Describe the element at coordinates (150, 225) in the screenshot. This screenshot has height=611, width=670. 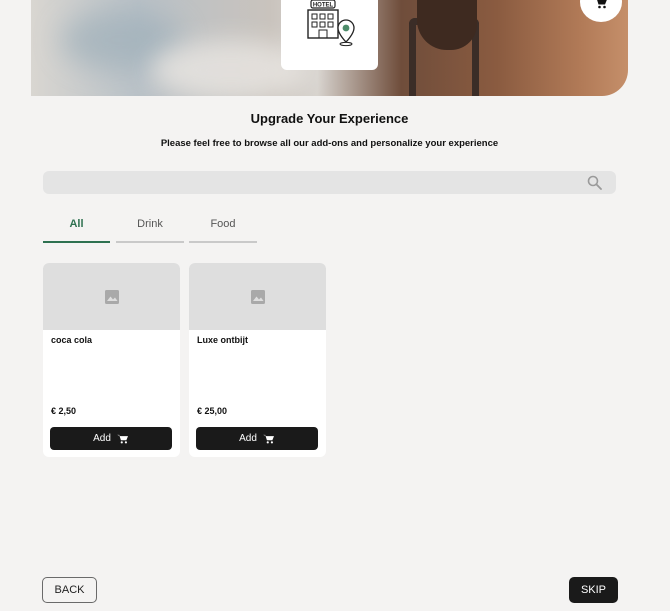
I see `tab-drink: Drink` at that location.